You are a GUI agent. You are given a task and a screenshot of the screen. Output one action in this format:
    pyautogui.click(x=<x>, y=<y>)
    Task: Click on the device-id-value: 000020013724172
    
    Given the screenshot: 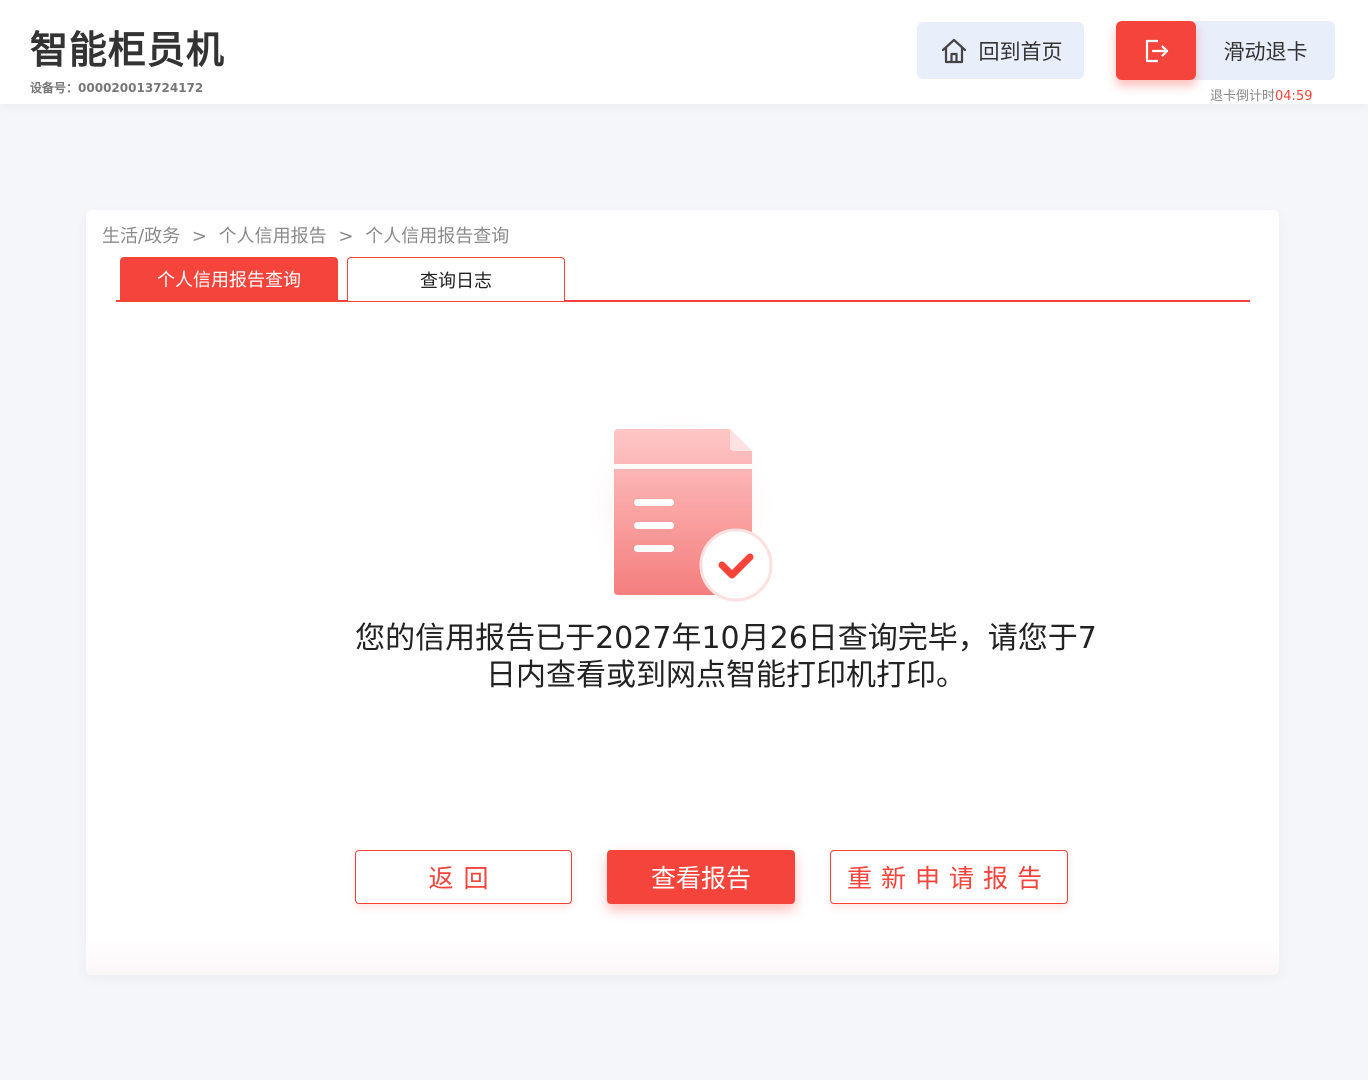 What is the action you would take?
    pyautogui.click(x=141, y=88)
    